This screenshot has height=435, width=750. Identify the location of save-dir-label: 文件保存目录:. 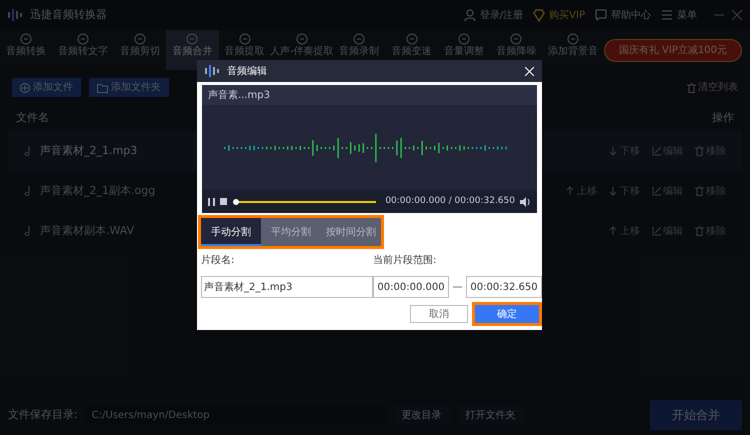
(43, 414).